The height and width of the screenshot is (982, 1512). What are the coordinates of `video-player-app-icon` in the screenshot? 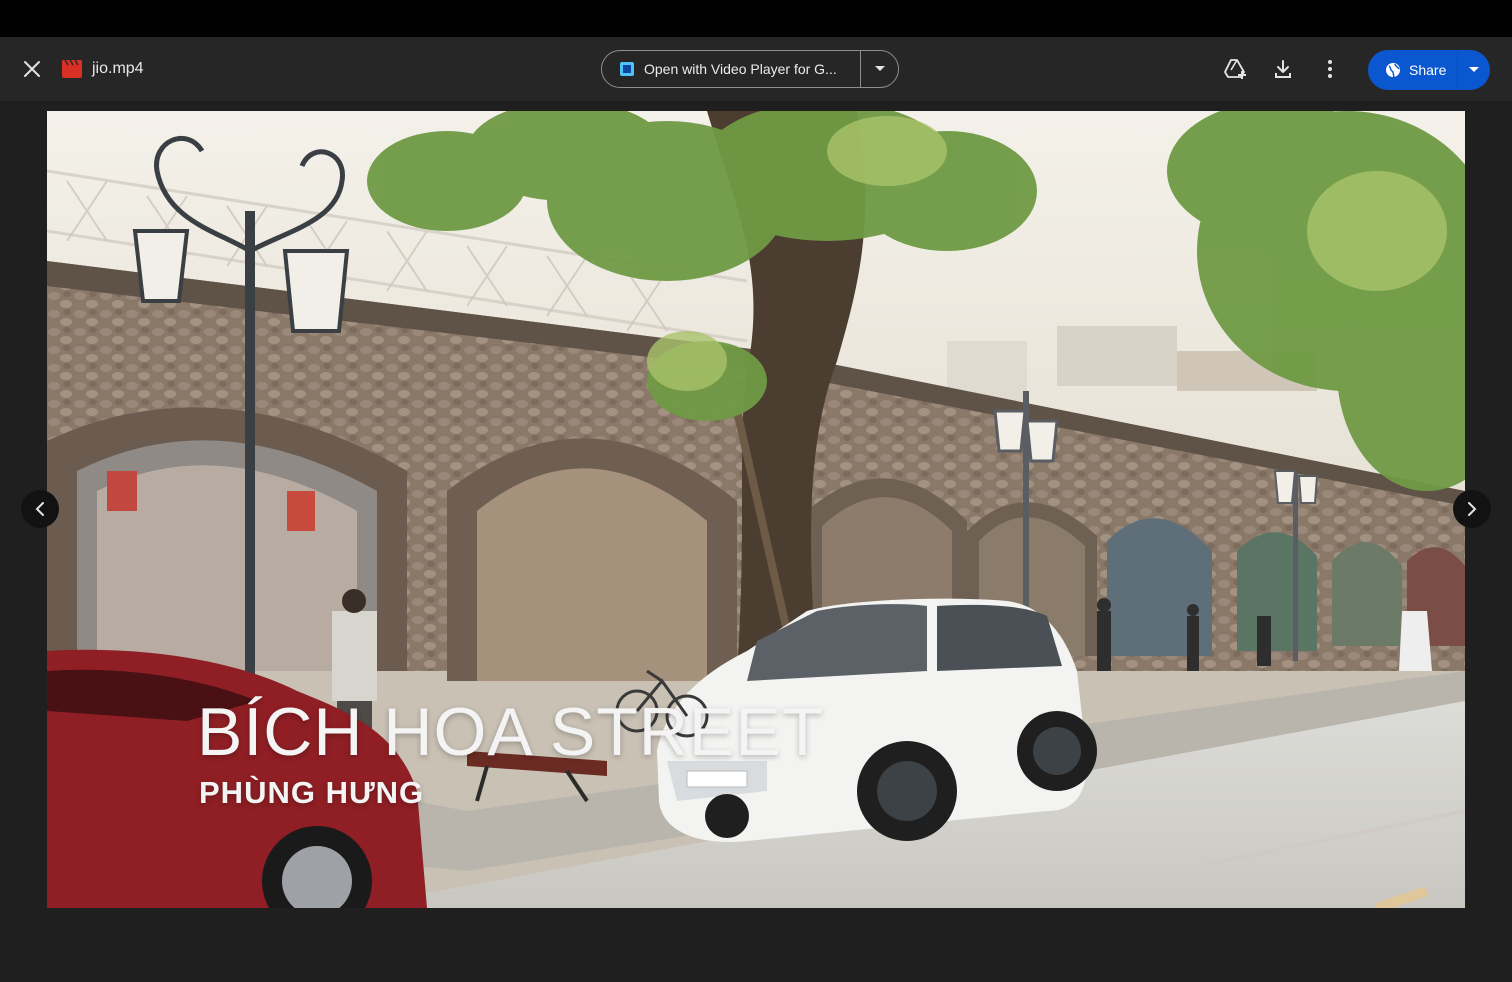 It's located at (627, 69).